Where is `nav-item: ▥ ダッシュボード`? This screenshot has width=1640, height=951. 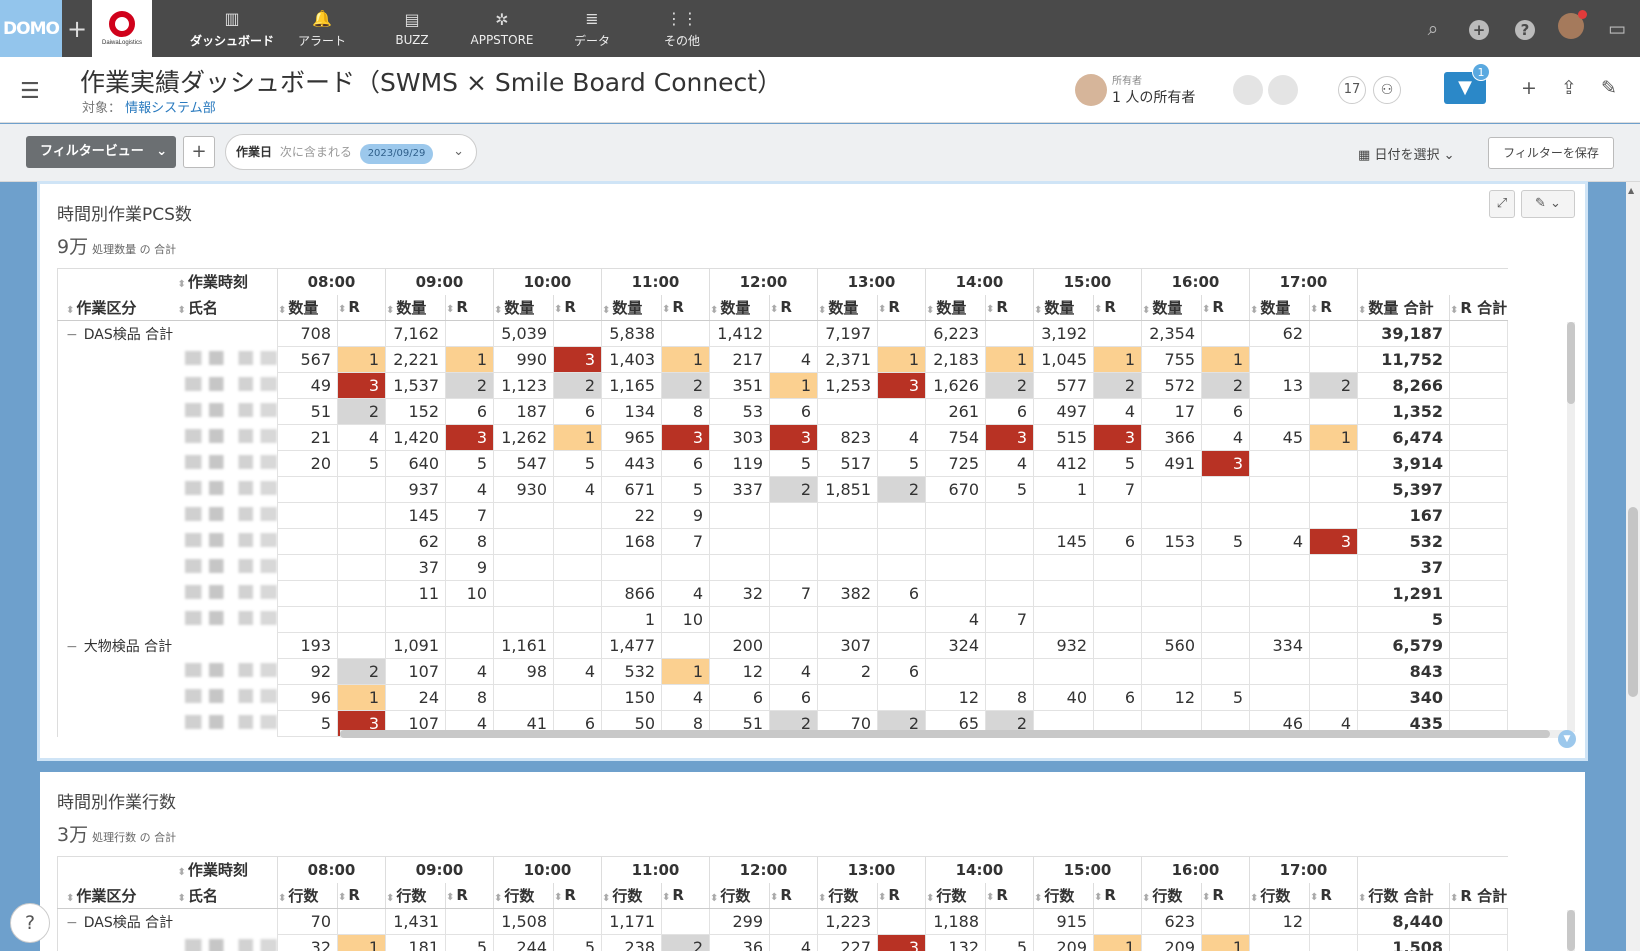 nav-item: ▥ ダッシュボード is located at coordinates (232, 28).